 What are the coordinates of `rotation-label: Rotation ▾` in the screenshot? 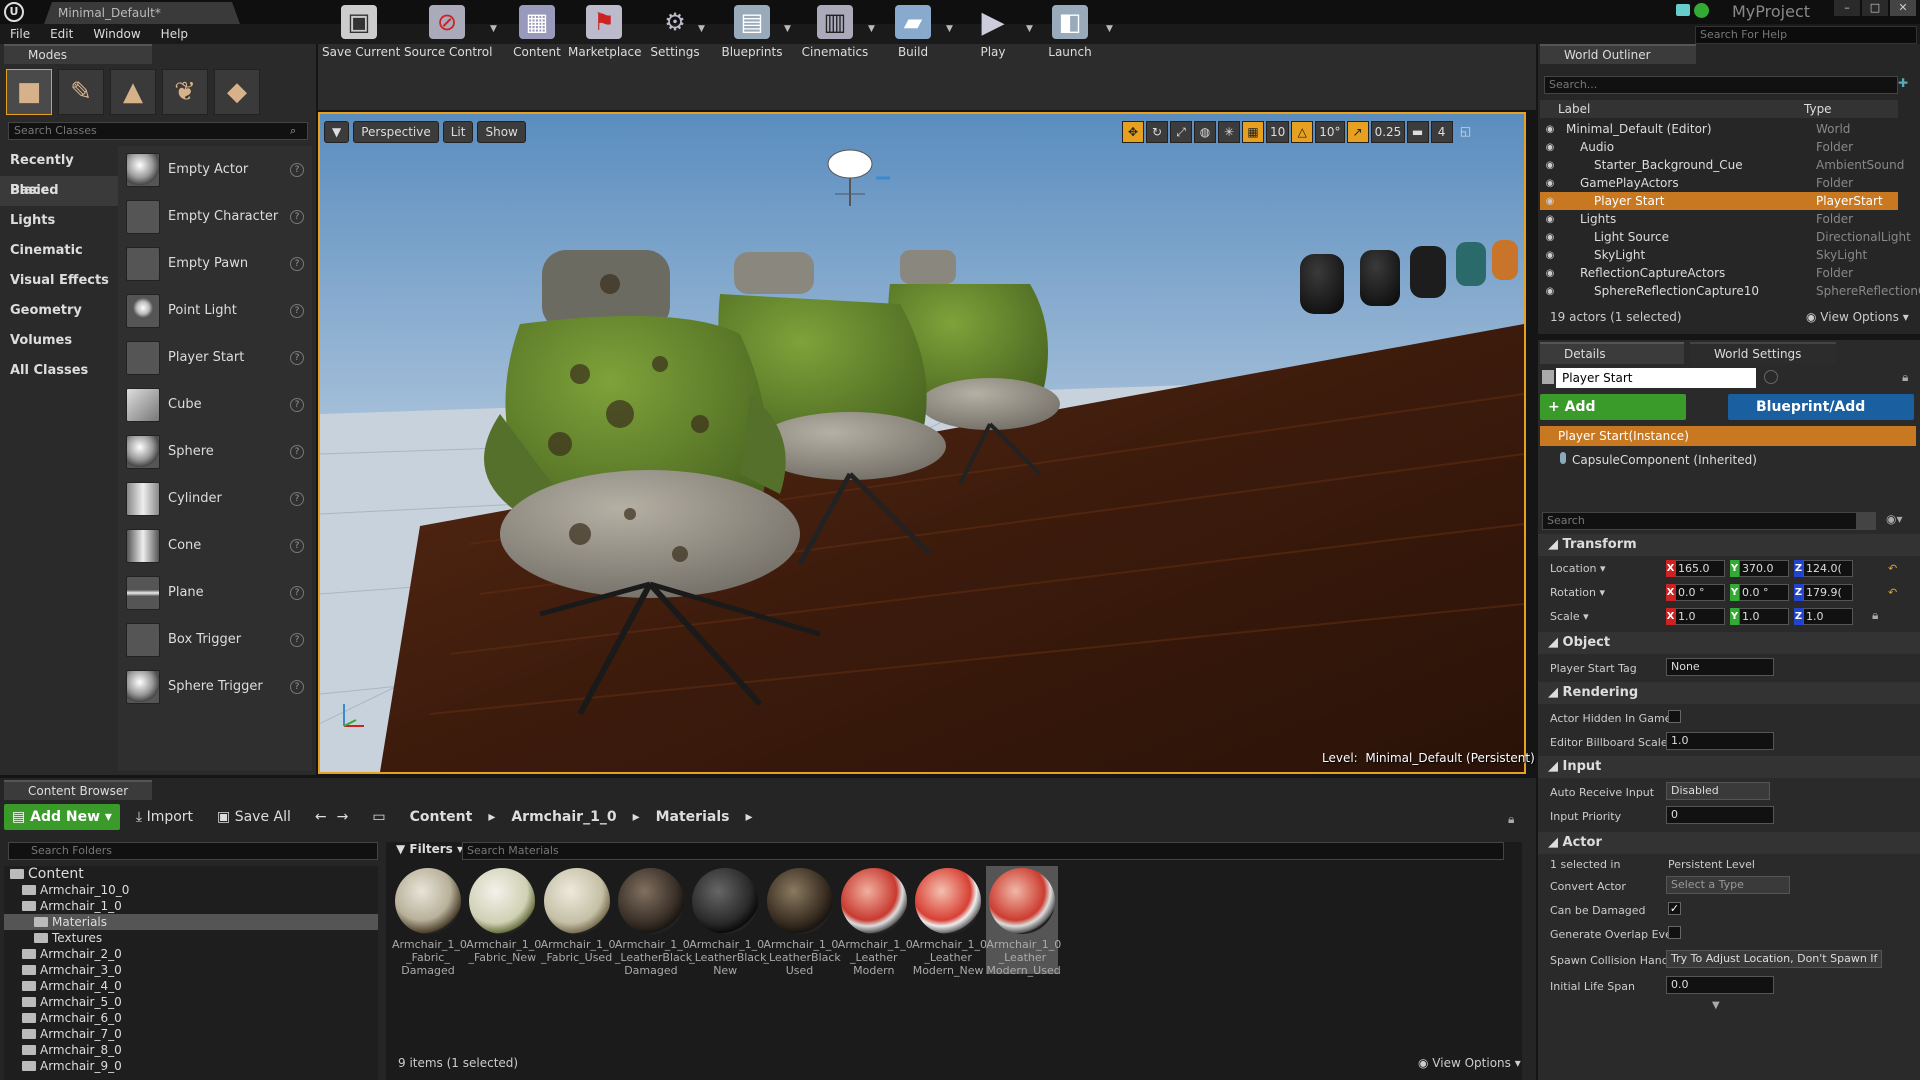 It's located at (1577, 592).